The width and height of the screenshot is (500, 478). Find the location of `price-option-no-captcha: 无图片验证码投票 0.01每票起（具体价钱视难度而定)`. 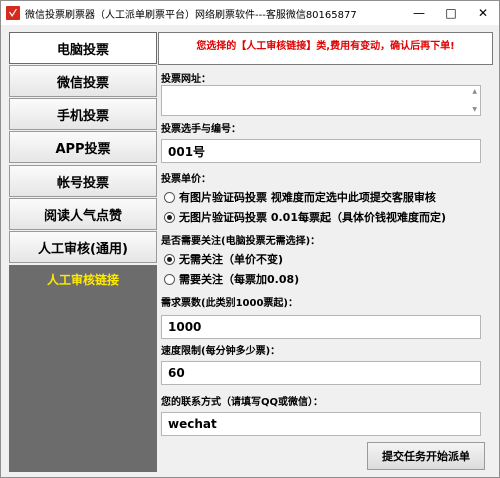

price-option-no-captcha: 无图片验证码投票 0.01每票起（具体价钱视难度而定) is located at coordinates (305, 217).